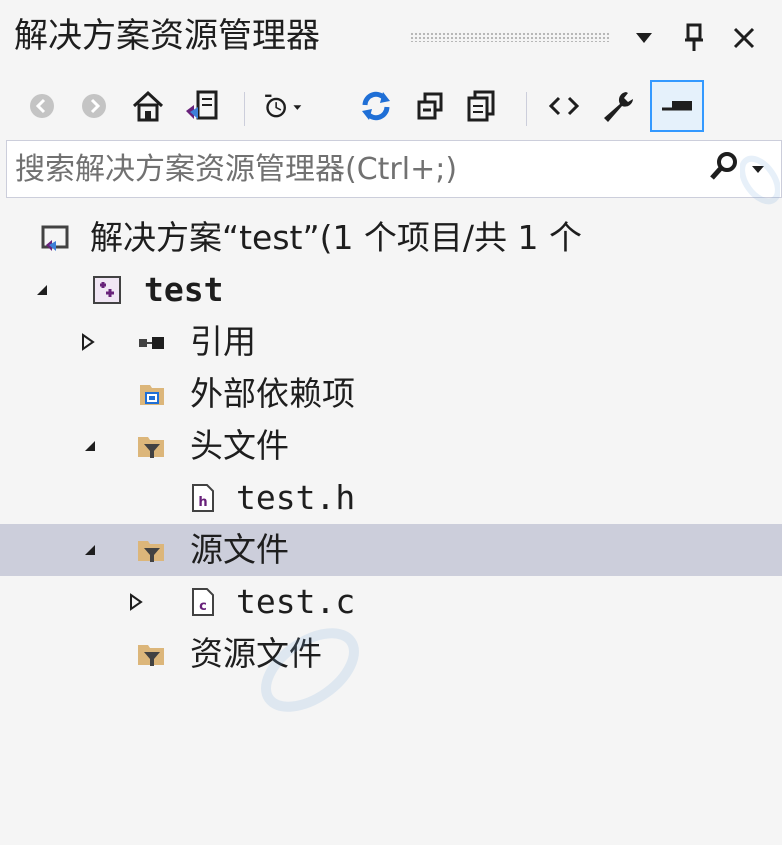  I want to click on show-all-files-icon, so click(482, 106).